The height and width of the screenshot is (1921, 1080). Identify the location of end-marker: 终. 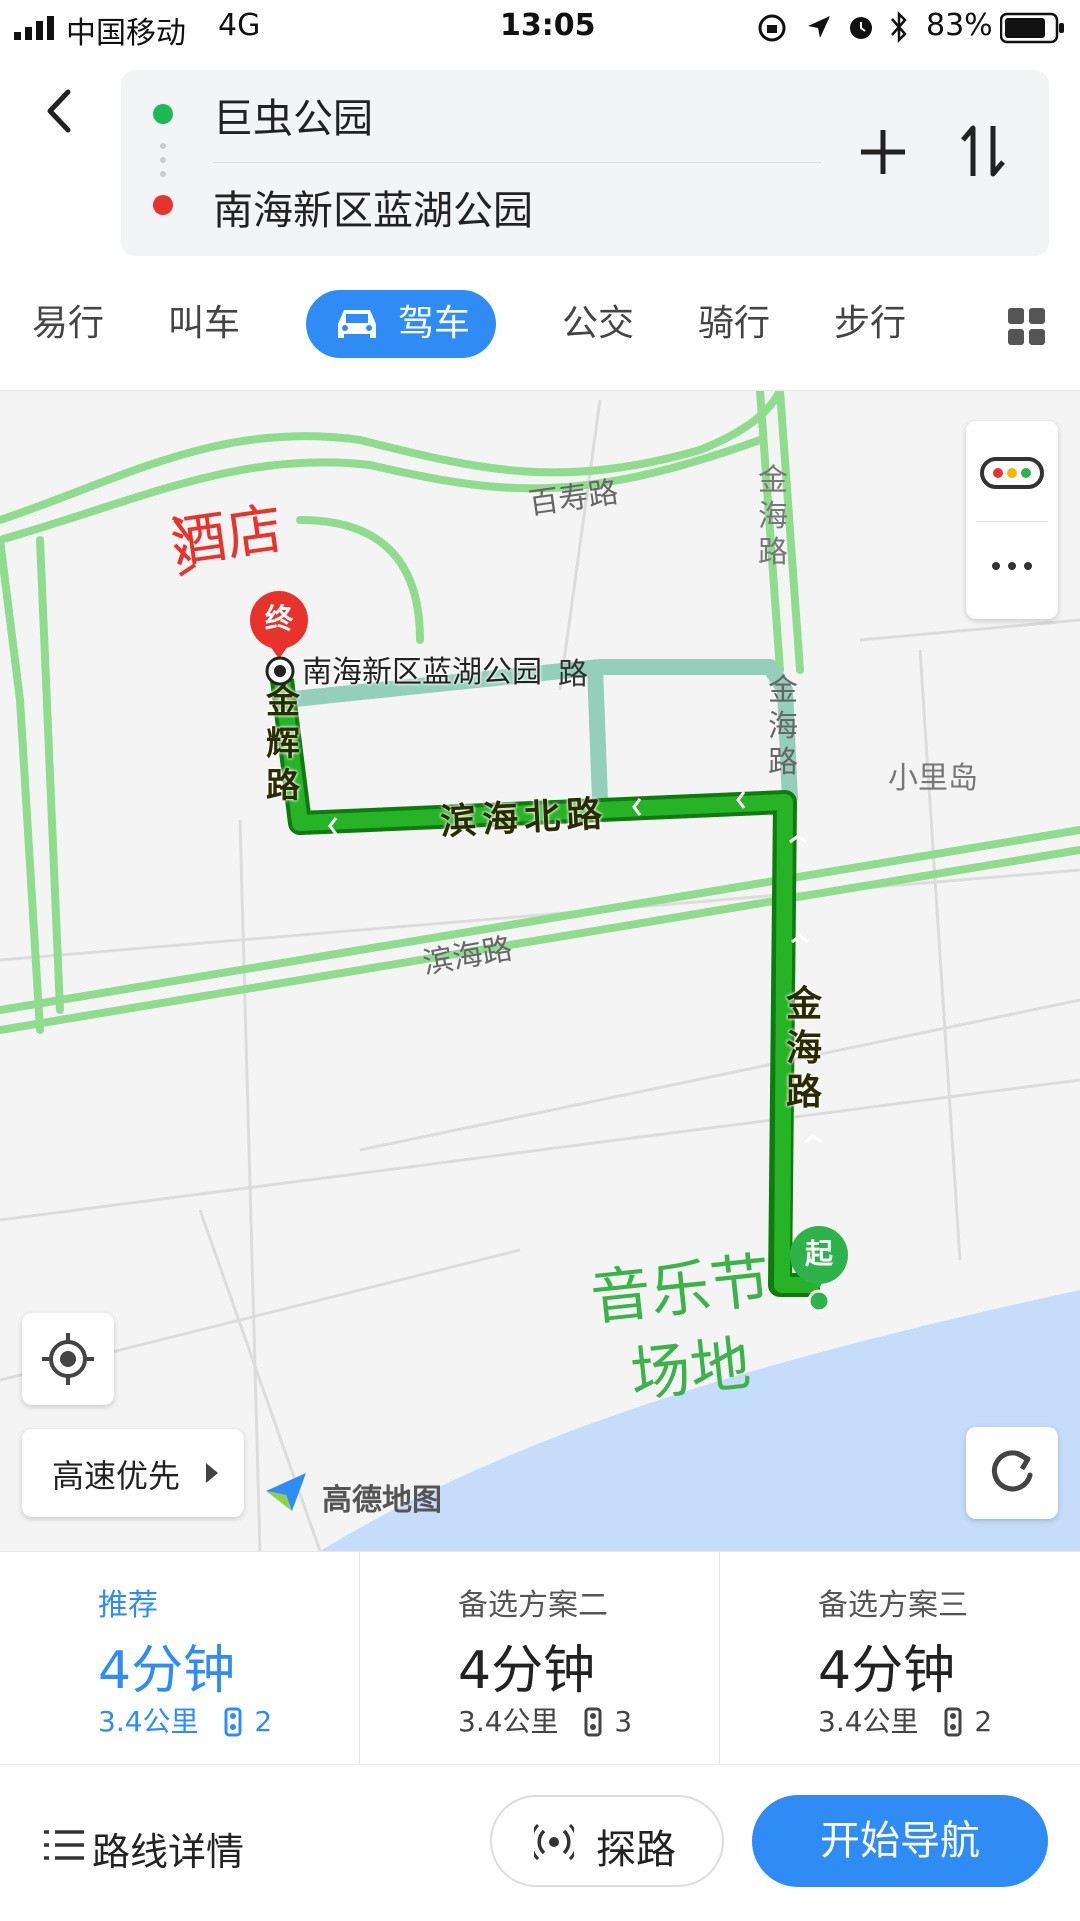
(279, 620).